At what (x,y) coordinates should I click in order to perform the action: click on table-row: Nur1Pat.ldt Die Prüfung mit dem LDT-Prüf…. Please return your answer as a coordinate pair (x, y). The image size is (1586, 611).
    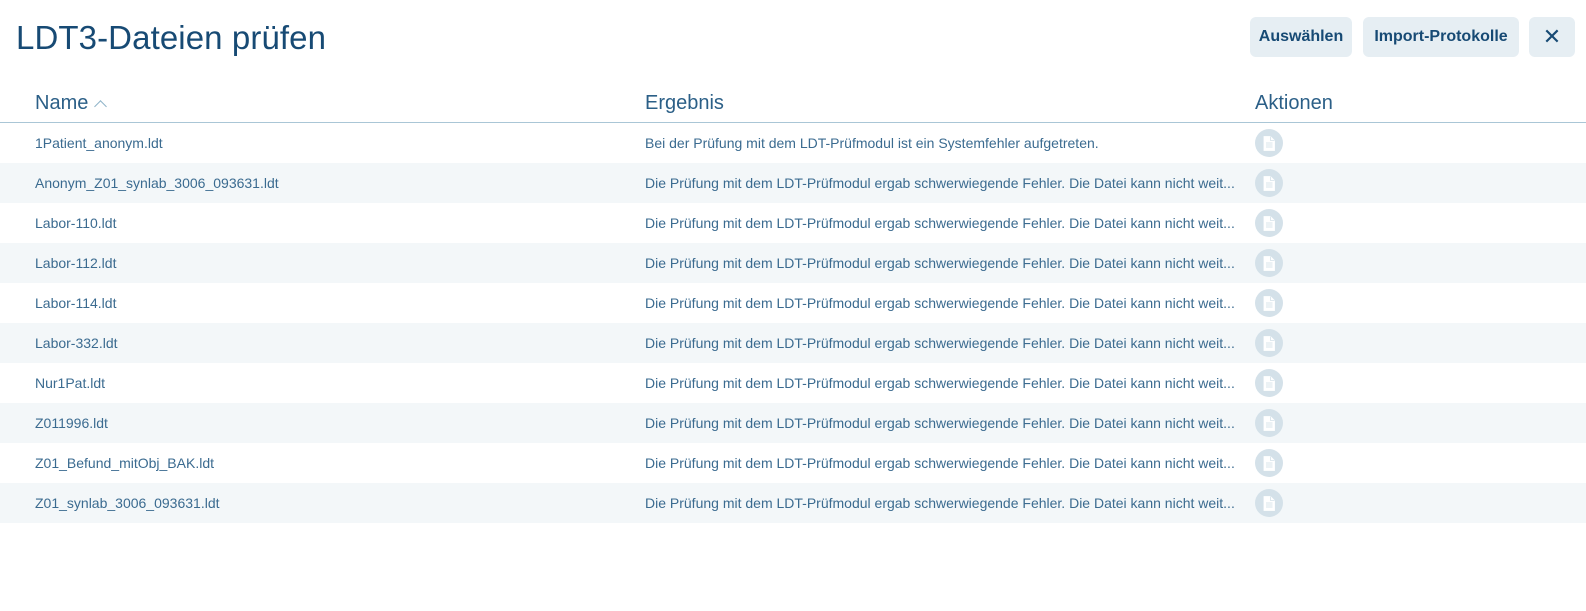
    Looking at the image, I should click on (793, 383).